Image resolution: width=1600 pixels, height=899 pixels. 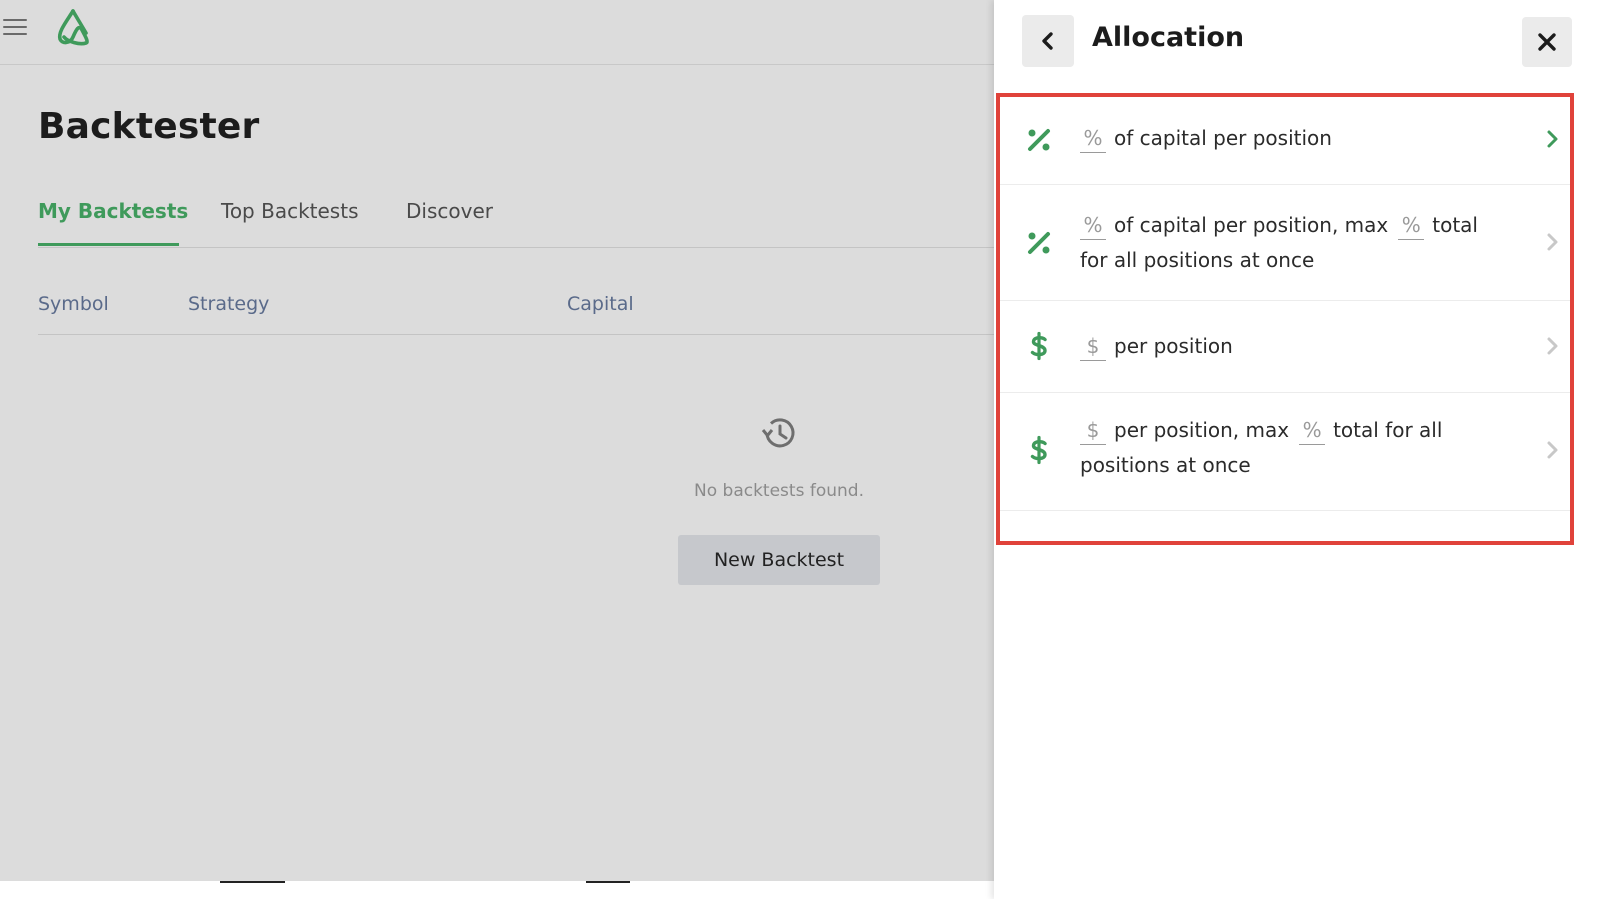 I want to click on close-button, so click(x=1547, y=42).